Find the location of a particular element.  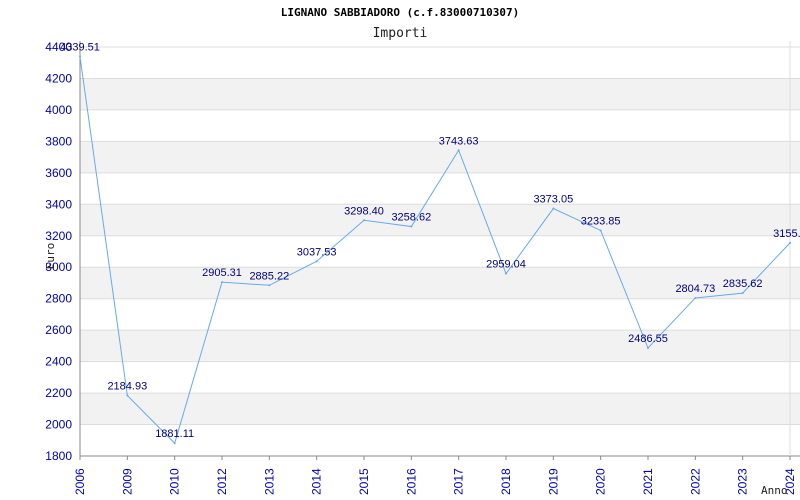

y-tick-label: 2200 is located at coordinates (58, 393).